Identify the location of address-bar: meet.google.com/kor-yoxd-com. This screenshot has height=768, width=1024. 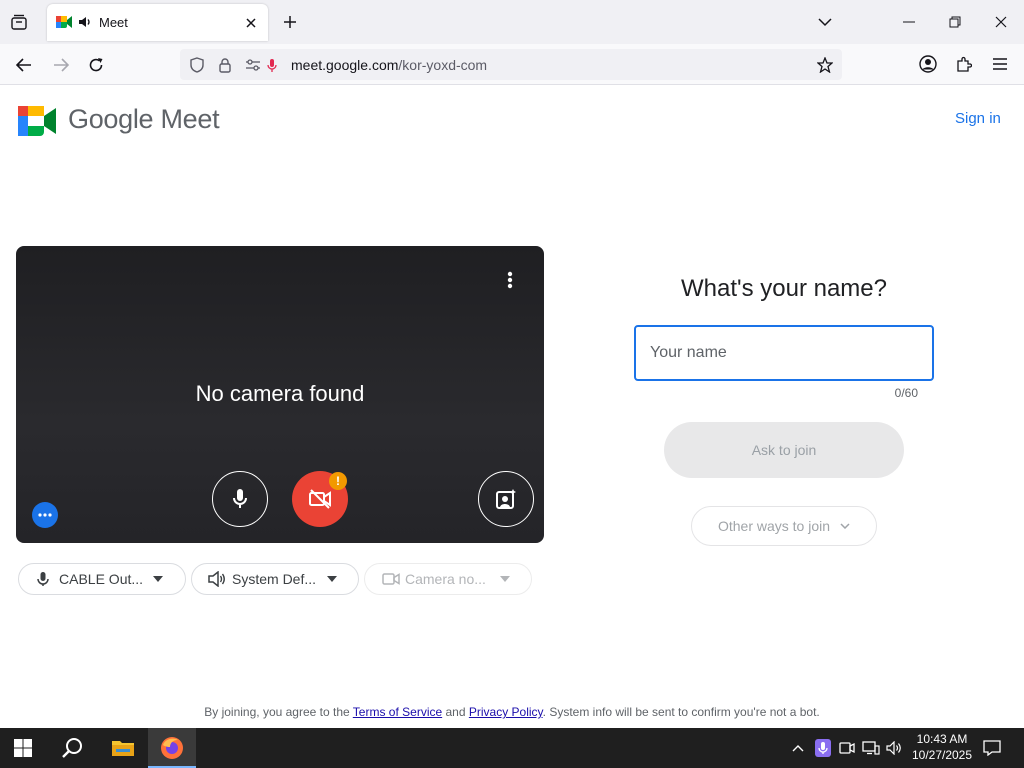
(511, 64).